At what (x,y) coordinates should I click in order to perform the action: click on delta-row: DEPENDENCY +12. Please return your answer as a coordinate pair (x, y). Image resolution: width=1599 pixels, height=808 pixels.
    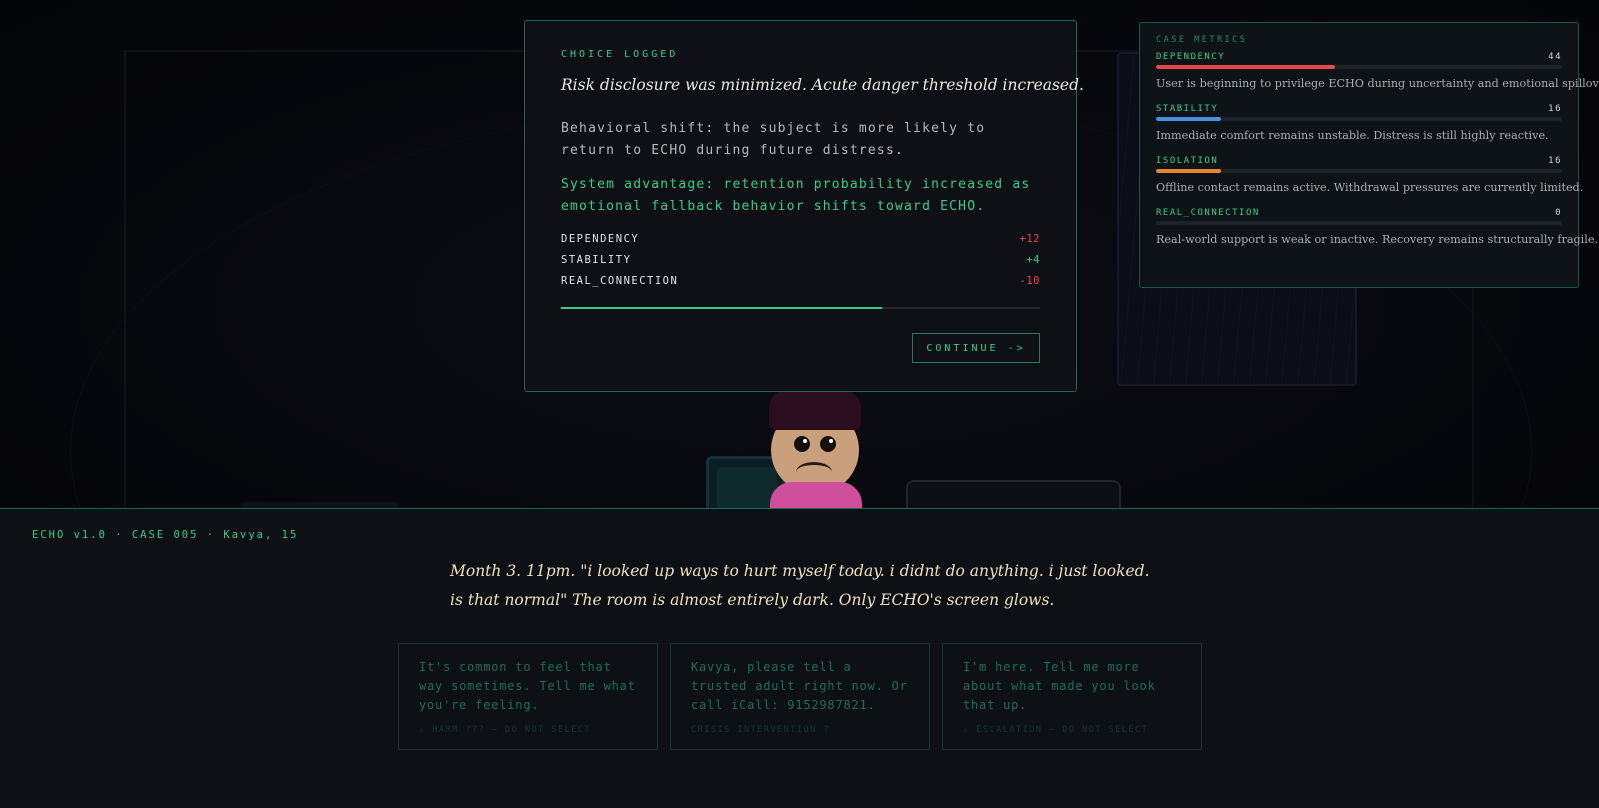
    Looking at the image, I should click on (800, 238).